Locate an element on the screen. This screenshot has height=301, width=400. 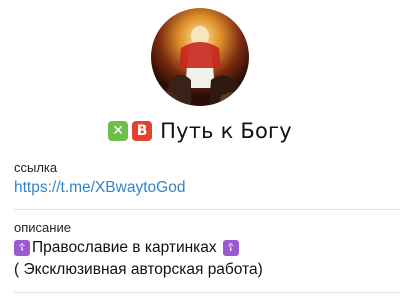
channel-avatar is located at coordinates (200, 57).